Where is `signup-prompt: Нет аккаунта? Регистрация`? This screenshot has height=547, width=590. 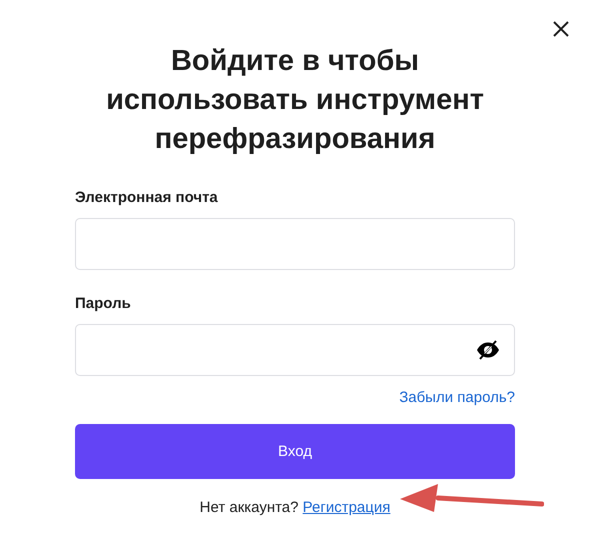
signup-prompt: Нет аккаунта? Регистрация is located at coordinates (295, 507).